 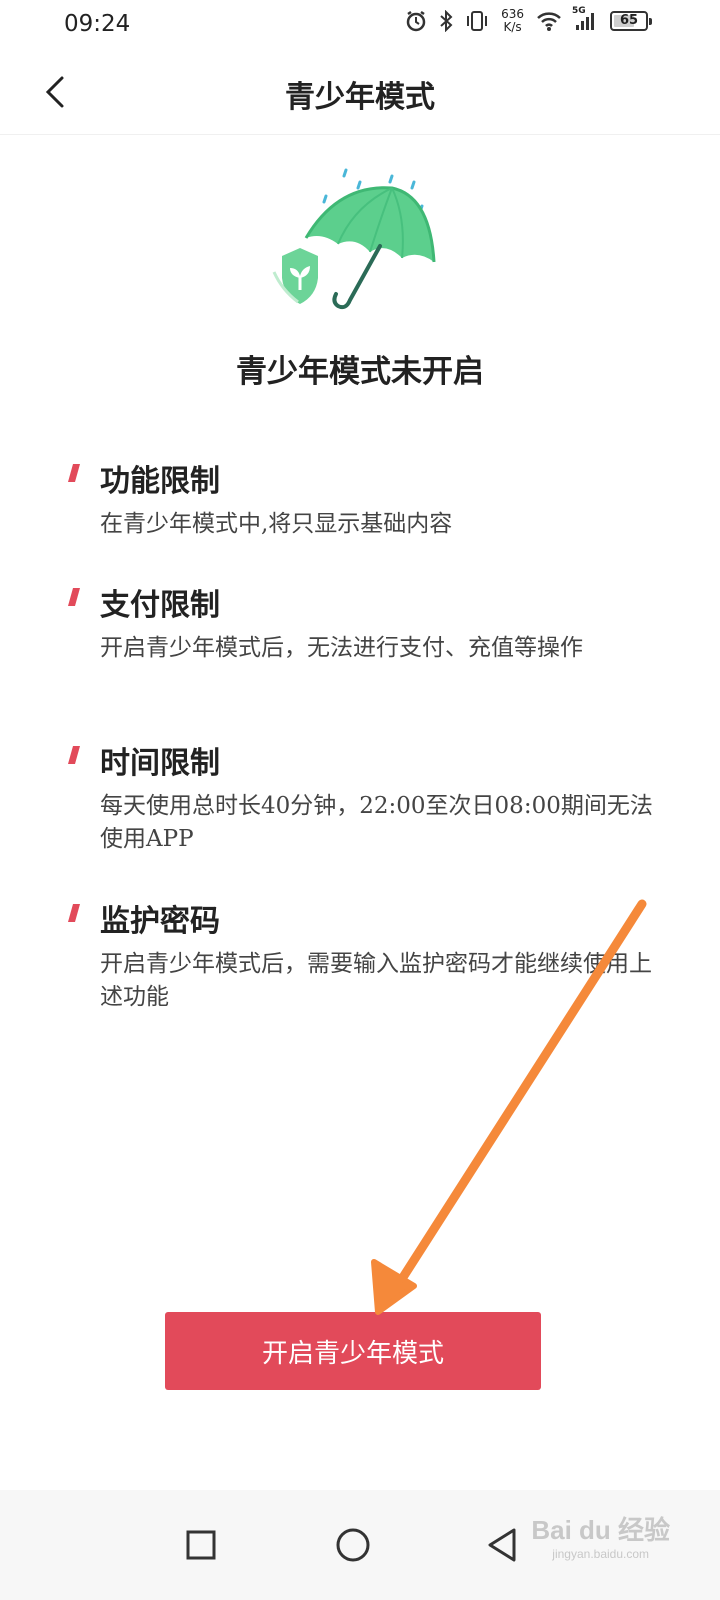 What do you see at coordinates (512, 20) in the screenshot?
I see `net-speed: 636 K/s` at bounding box center [512, 20].